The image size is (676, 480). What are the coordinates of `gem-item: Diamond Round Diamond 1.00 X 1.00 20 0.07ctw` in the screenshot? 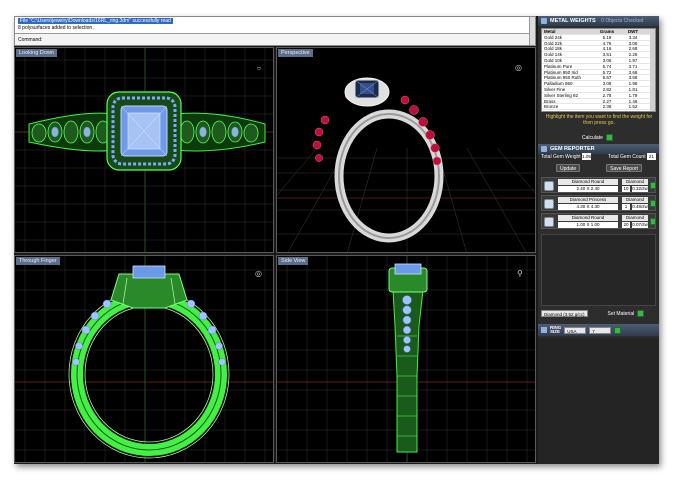 It's located at (598, 221).